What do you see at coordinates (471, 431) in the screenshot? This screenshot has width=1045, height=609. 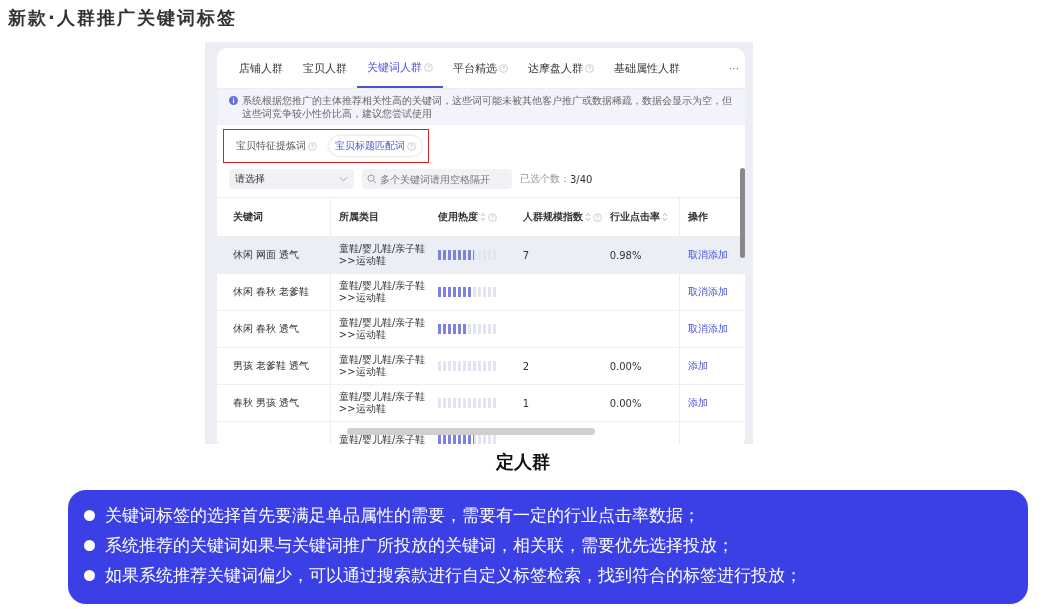 I see `horizontal-scrollbar` at bounding box center [471, 431].